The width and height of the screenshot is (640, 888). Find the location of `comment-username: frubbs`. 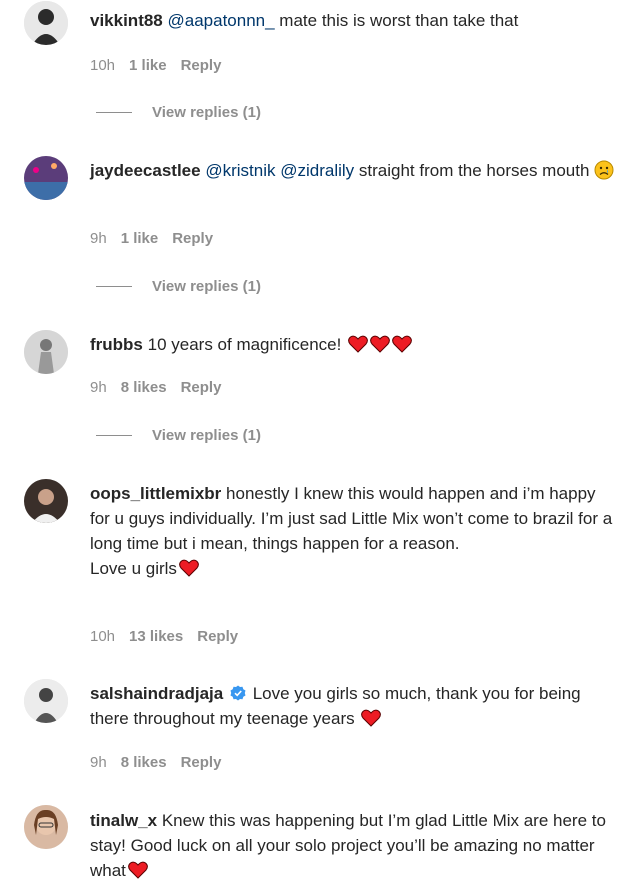

comment-username: frubbs is located at coordinates (116, 344).